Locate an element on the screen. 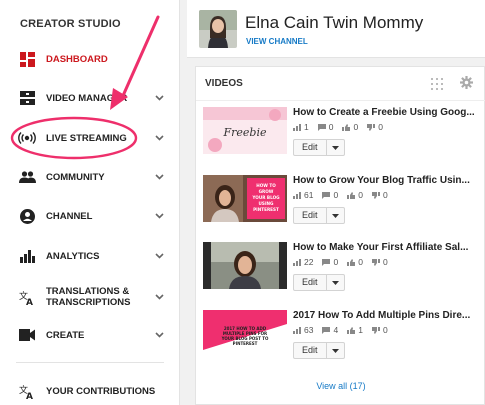  sidebar-title: CREATOR STUDIO is located at coordinates (70, 24).